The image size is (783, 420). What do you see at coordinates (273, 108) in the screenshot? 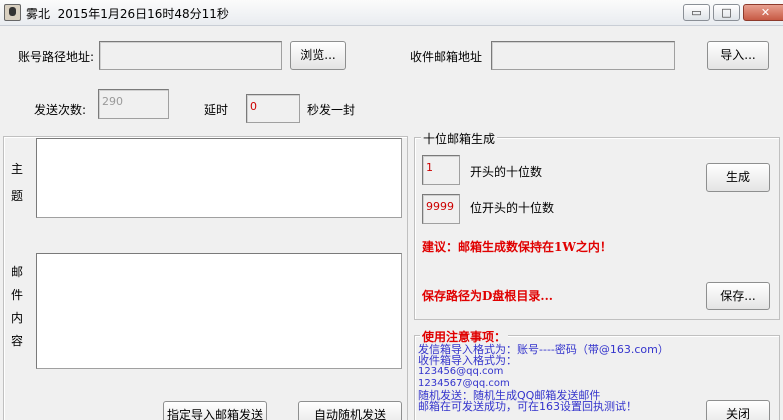
I see `delay-input: 0` at bounding box center [273, 108].